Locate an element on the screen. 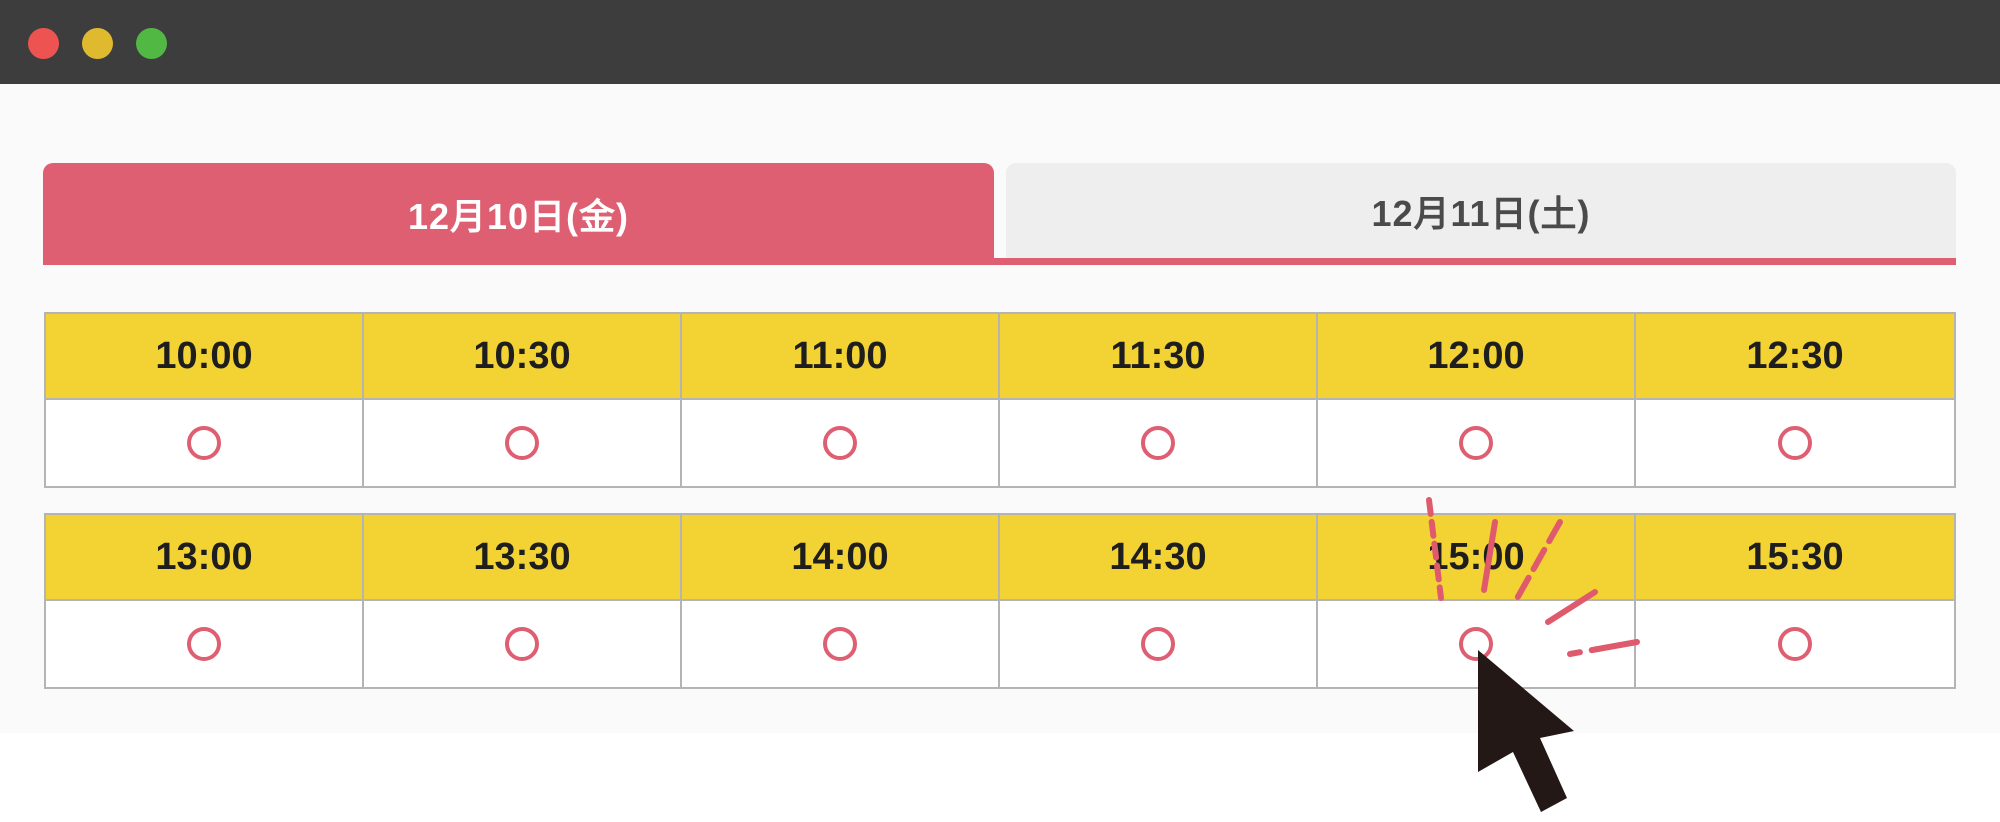 The width and height of the screenshot is (2000, 822). tab-dec-10: 12月10日(金) is located at coordinates (518, 214).